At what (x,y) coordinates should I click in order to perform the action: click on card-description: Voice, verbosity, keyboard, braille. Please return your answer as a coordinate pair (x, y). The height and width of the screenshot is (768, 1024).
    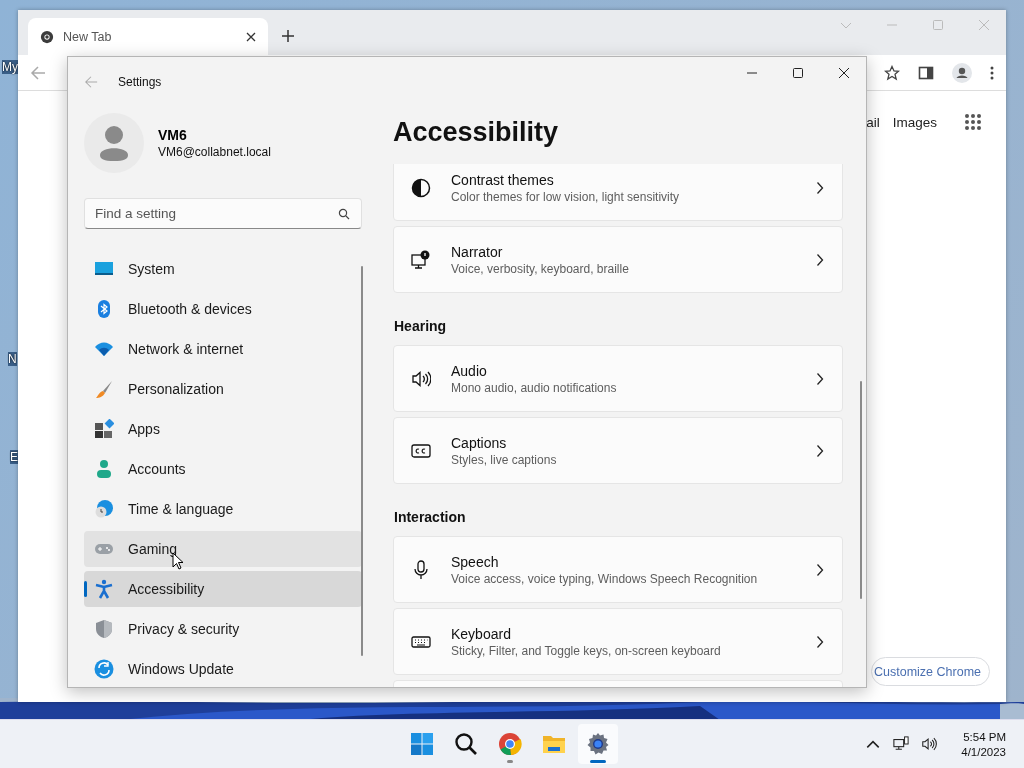
    Looking at the image, I should click on (540, 268).